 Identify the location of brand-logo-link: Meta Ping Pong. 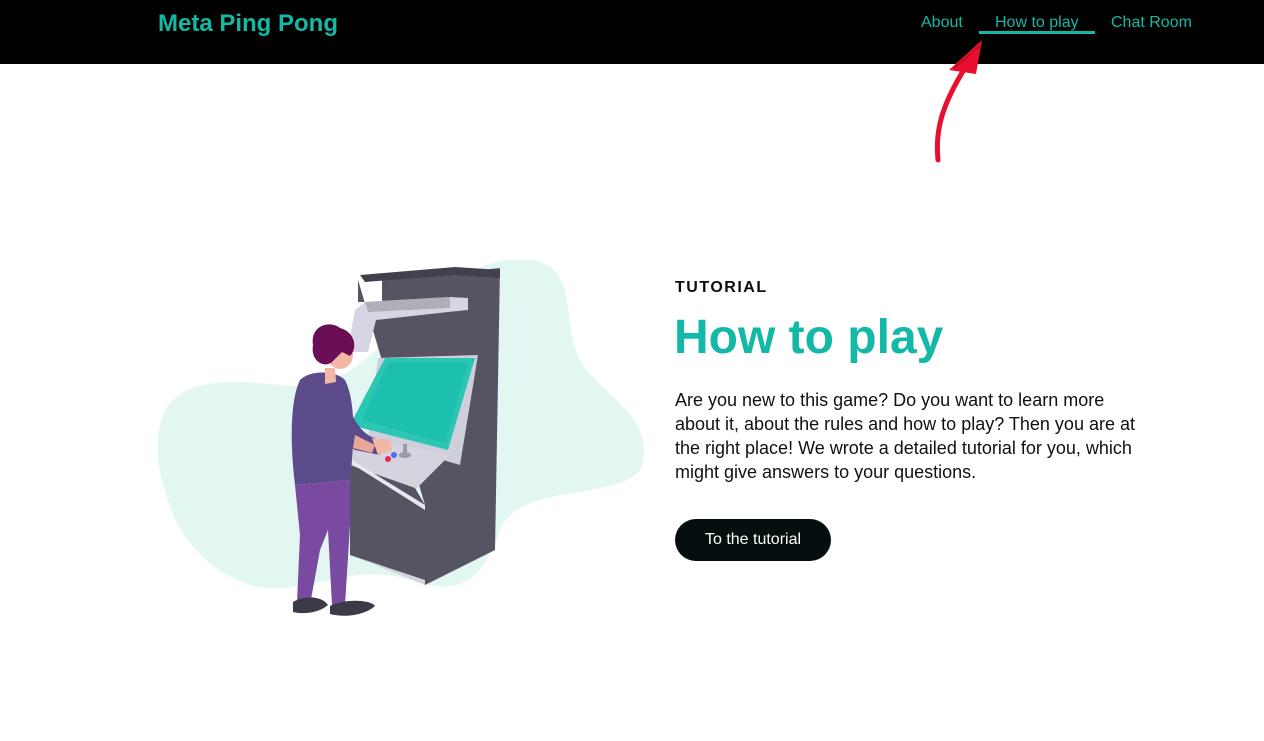
(248, 24).